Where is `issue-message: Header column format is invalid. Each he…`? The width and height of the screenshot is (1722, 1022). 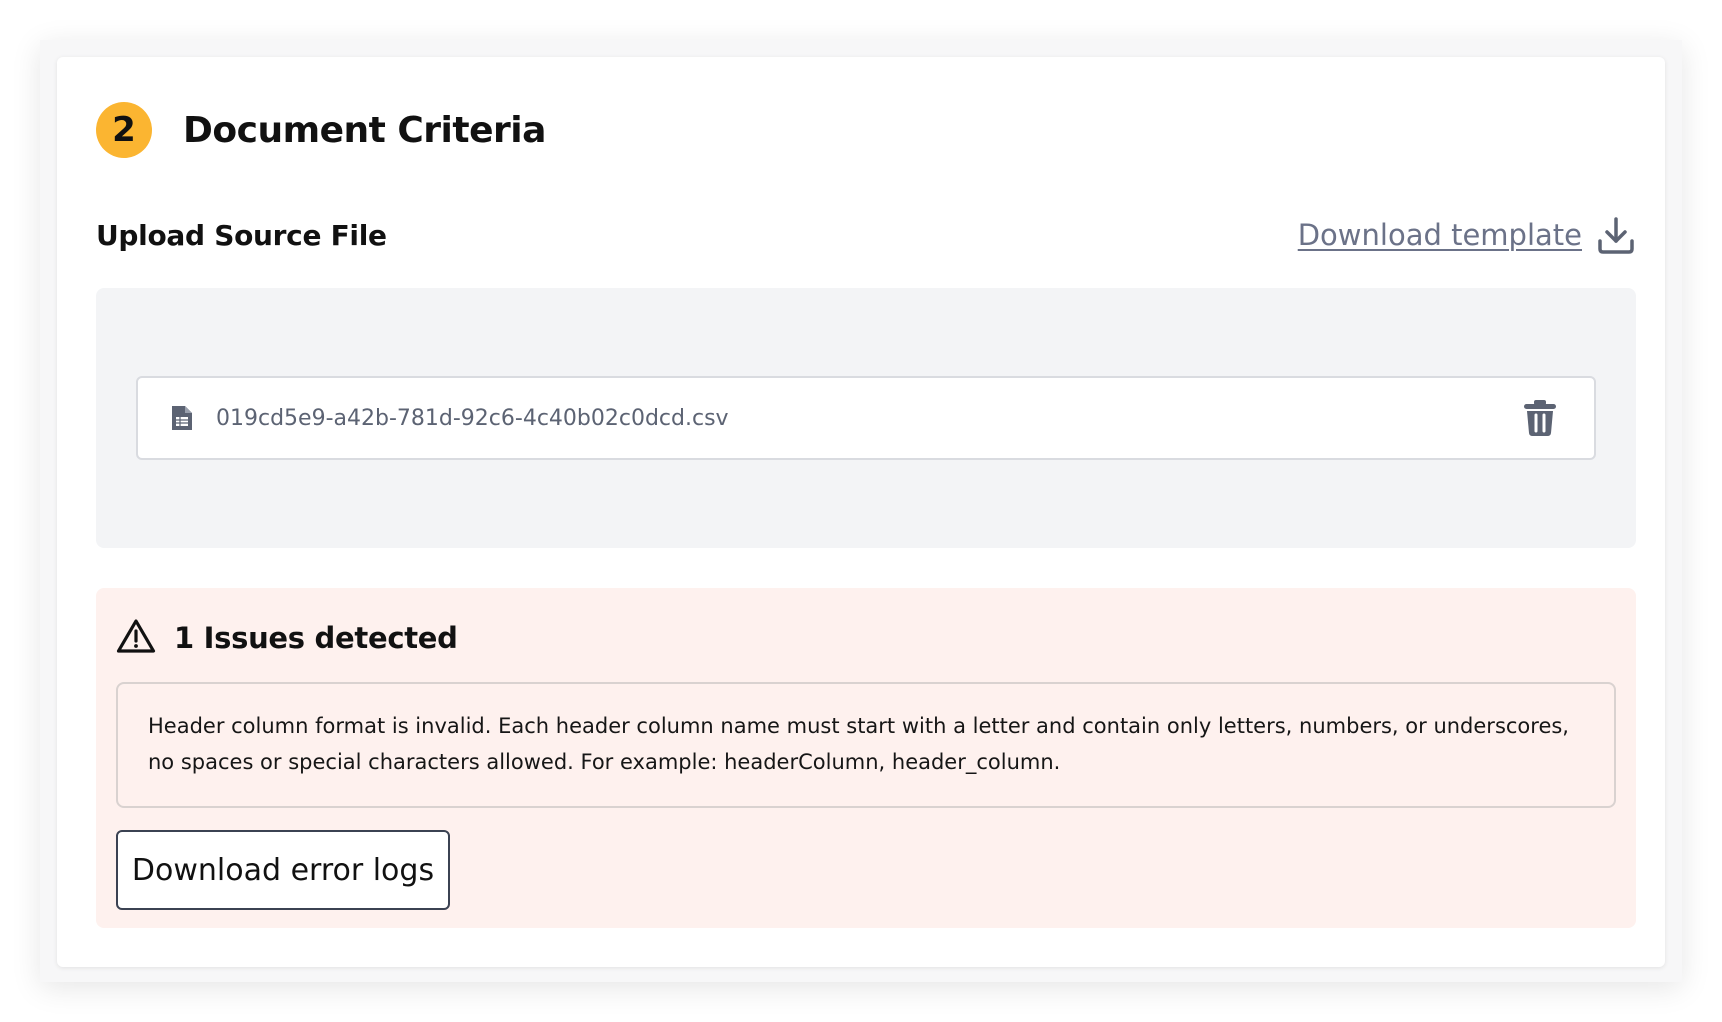 issue-message: Header column format is invalid. Each he… is located at coordinates (858, 744).